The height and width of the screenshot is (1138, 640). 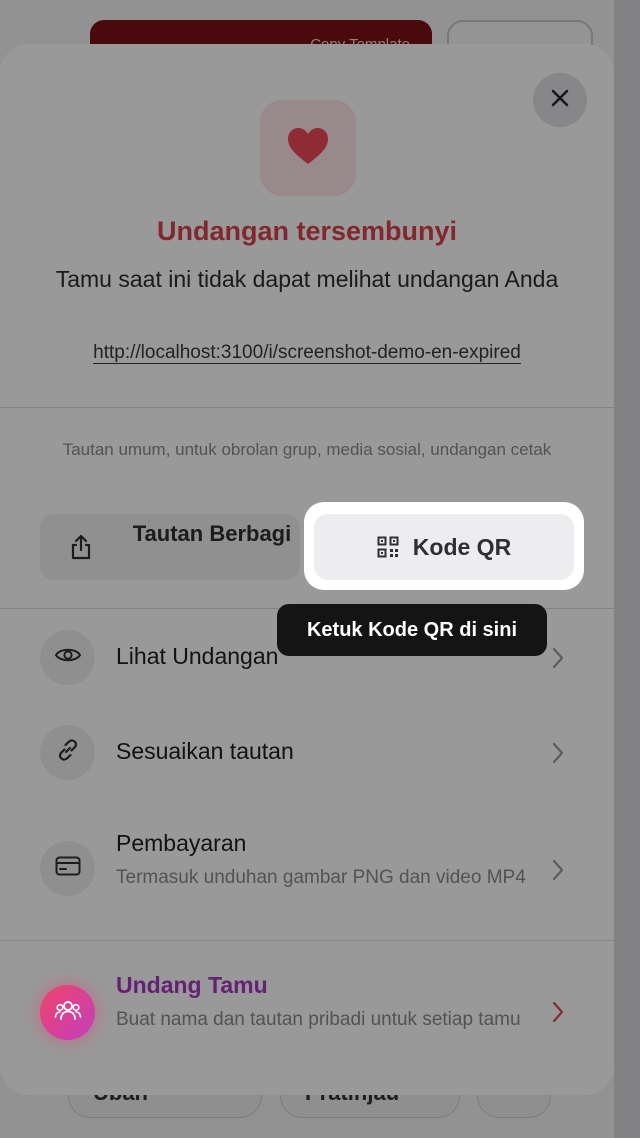 I want to click on share-link-label: Tautan Berbagi, so click(x=212, y=533).